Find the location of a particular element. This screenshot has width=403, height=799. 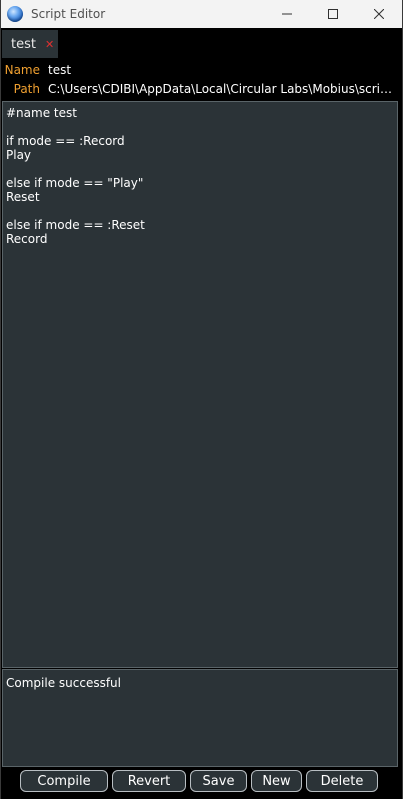

name-value: test is located at coordinates (60, 70).